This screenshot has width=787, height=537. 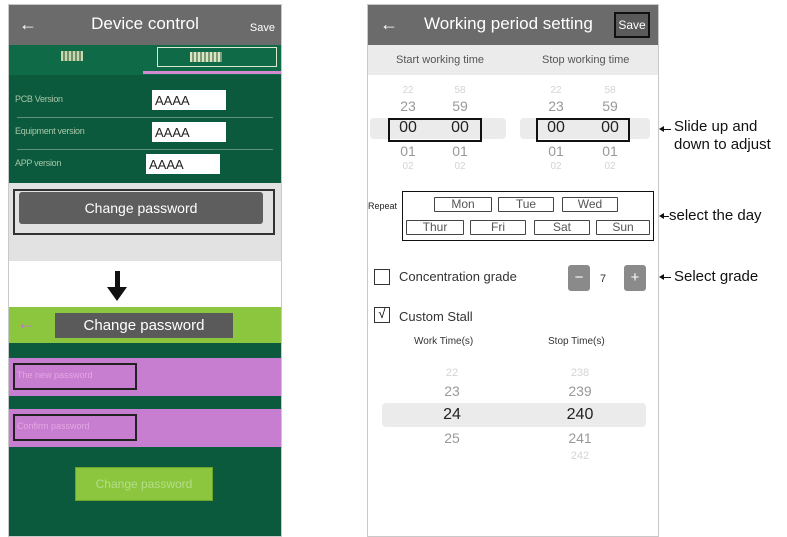 What do you see at coordinates (382, 315) in the screenshot?
I see `custom-stall-checkbox: √` at bounding box center [382, 315].